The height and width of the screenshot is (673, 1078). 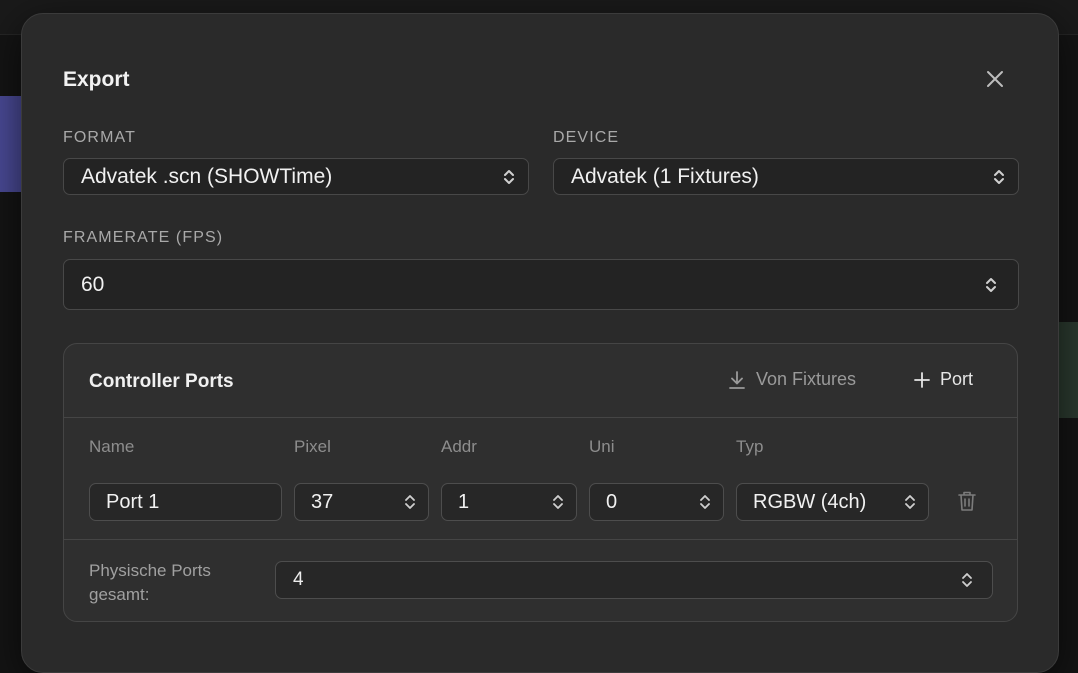 What do you see at coordinates (99, 137) in the screenshot?
I see `format-label: FORMAT` at bounding box center [99, 137].